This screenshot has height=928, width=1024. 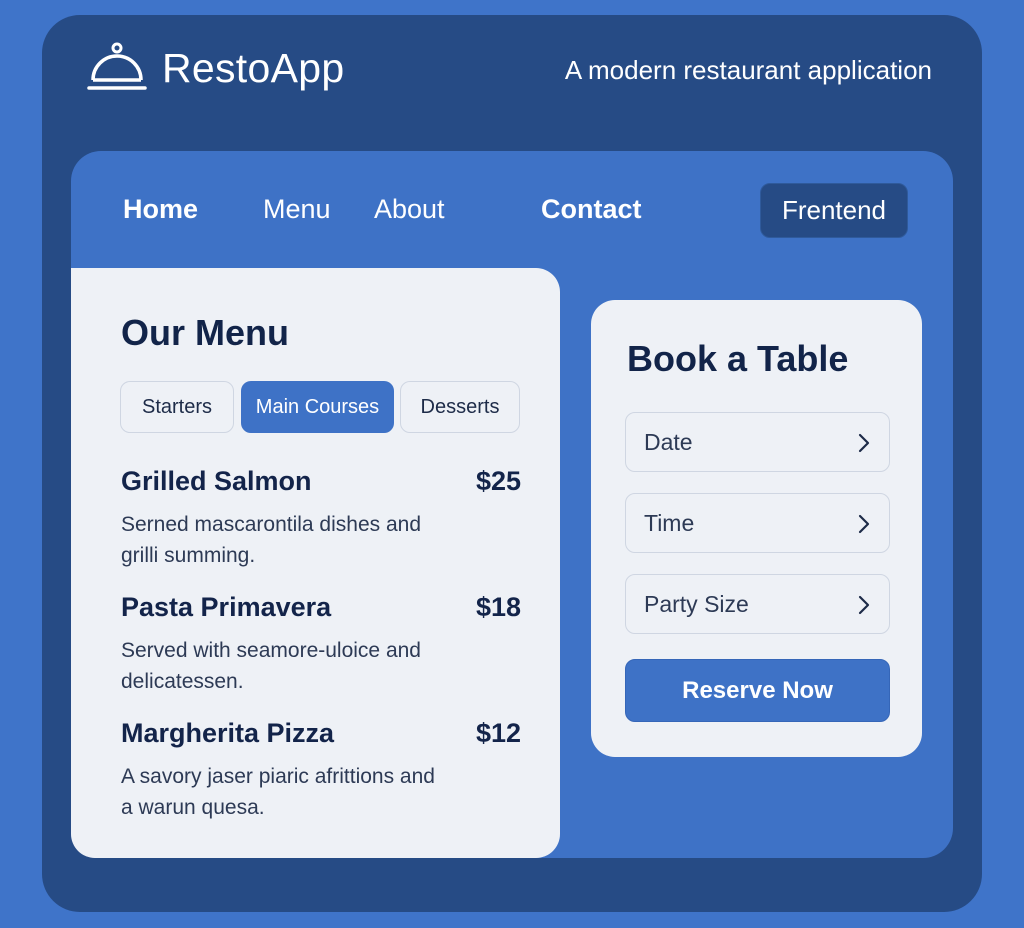 What do you see at coordinates (512, 80) in the screenshot?
I see `header: RestoApp A modern restaurant application` at bounding box center [512, 80].